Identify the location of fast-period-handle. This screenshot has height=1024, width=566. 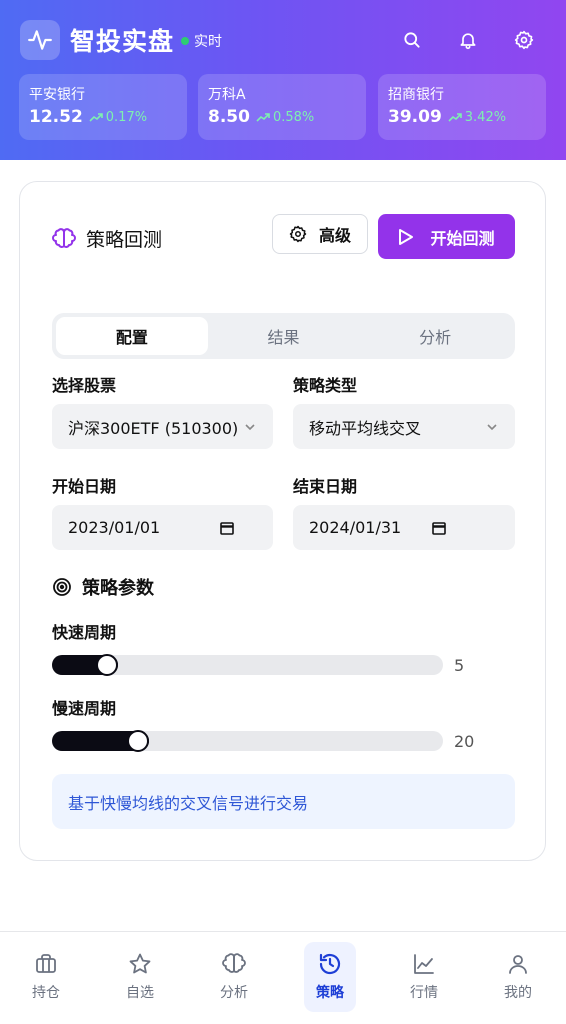
(107, 665).